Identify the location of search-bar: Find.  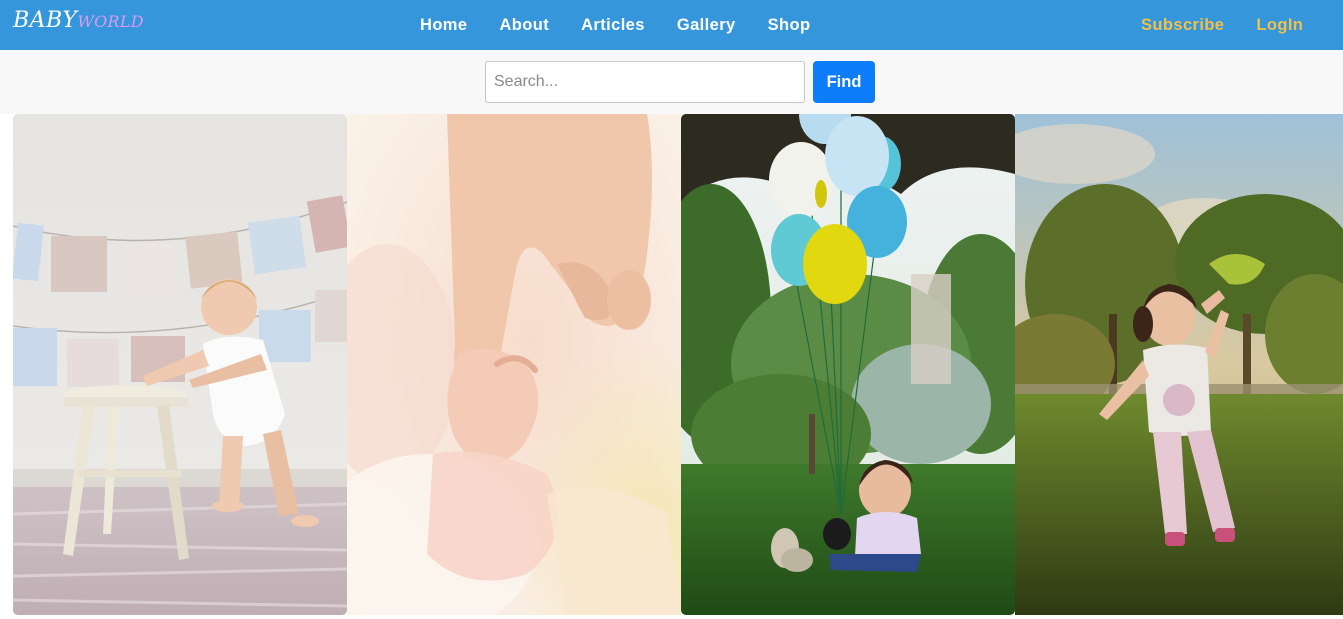
(671, 82).